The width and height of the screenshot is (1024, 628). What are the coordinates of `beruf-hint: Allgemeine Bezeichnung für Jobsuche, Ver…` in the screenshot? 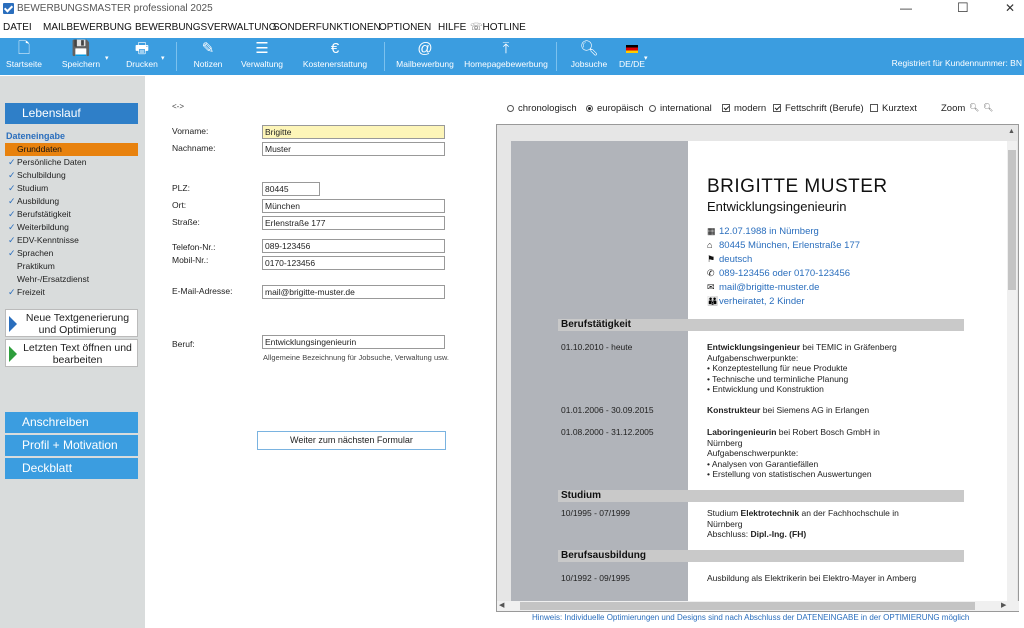 It's located at (356, 357).